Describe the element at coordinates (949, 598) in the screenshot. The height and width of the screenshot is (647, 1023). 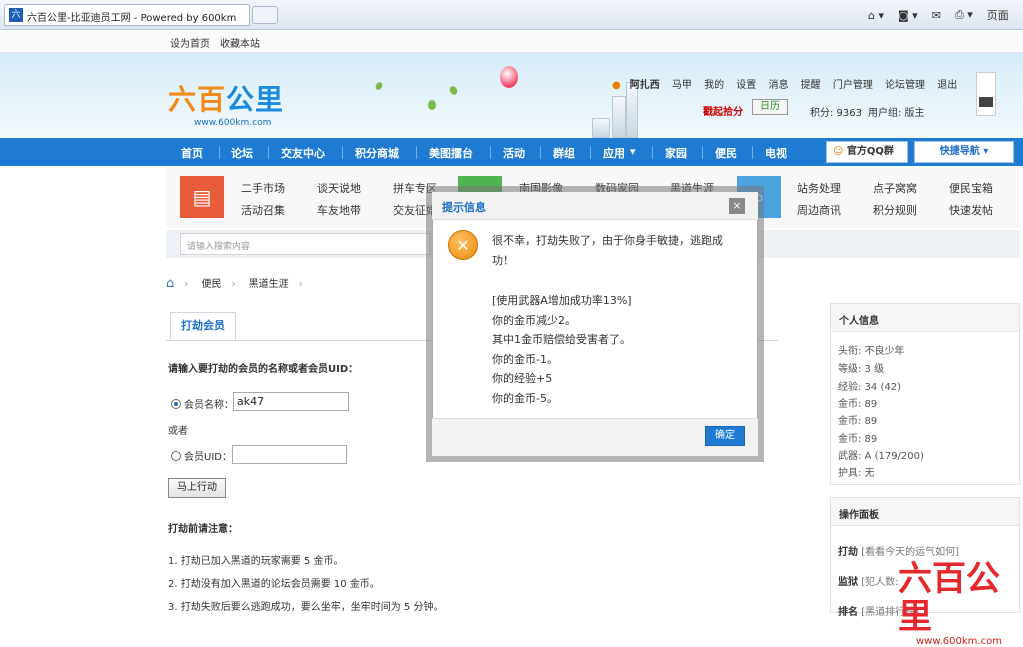
I see `watermark-text: 六百公里` at that location.